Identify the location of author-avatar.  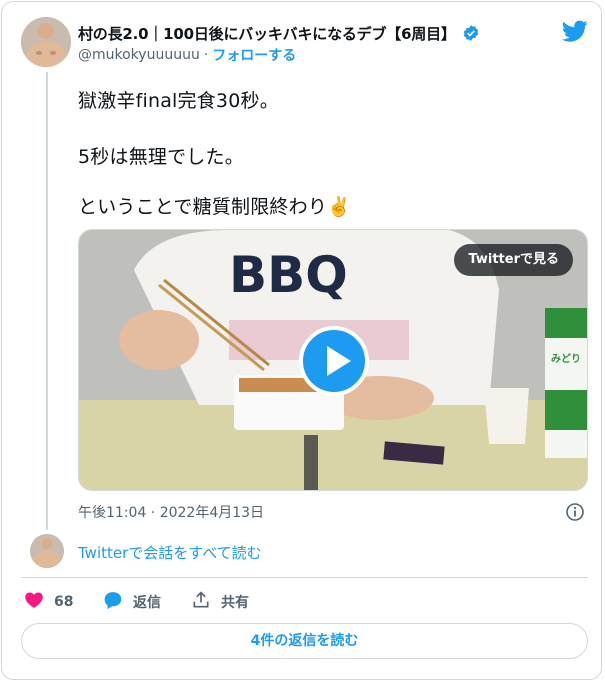
(46, 42).